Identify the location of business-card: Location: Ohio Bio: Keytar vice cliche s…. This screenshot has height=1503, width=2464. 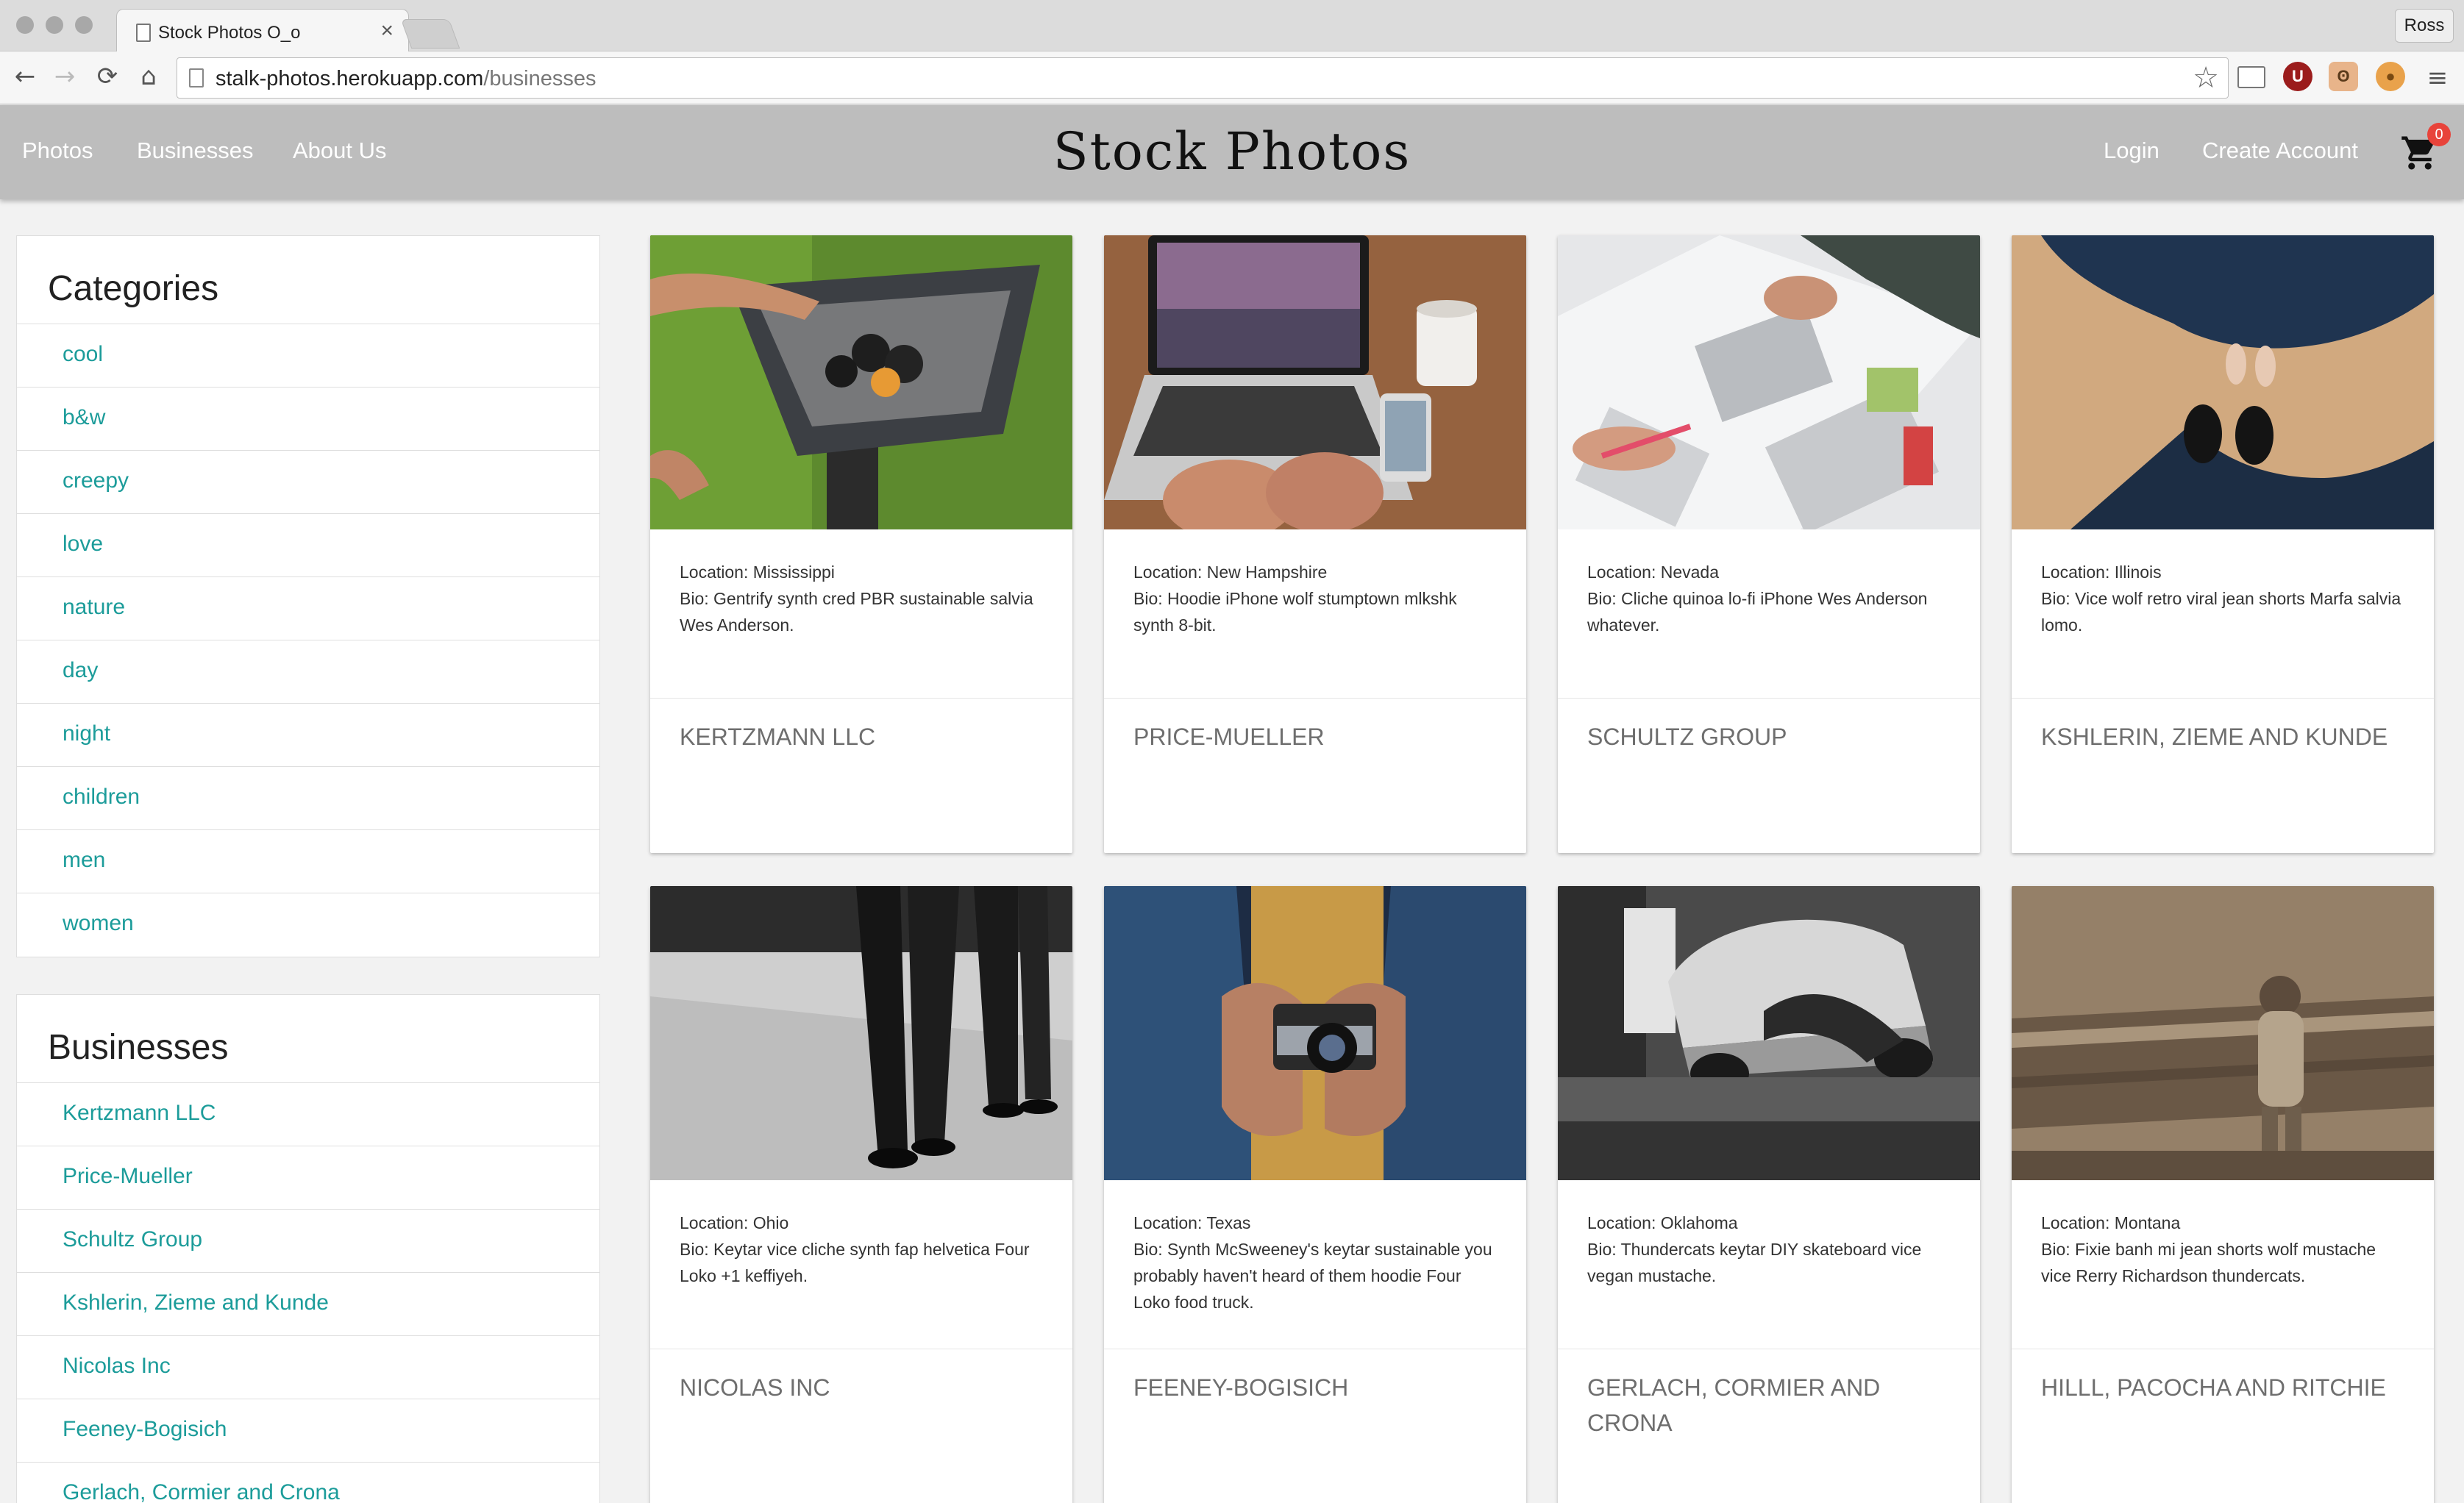
(861, 1194).